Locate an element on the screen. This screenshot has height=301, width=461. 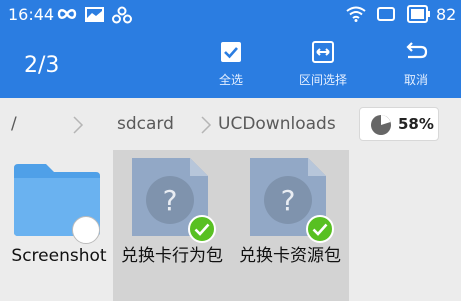
cancel-button: 取消 is located at coordinates (416, 65).